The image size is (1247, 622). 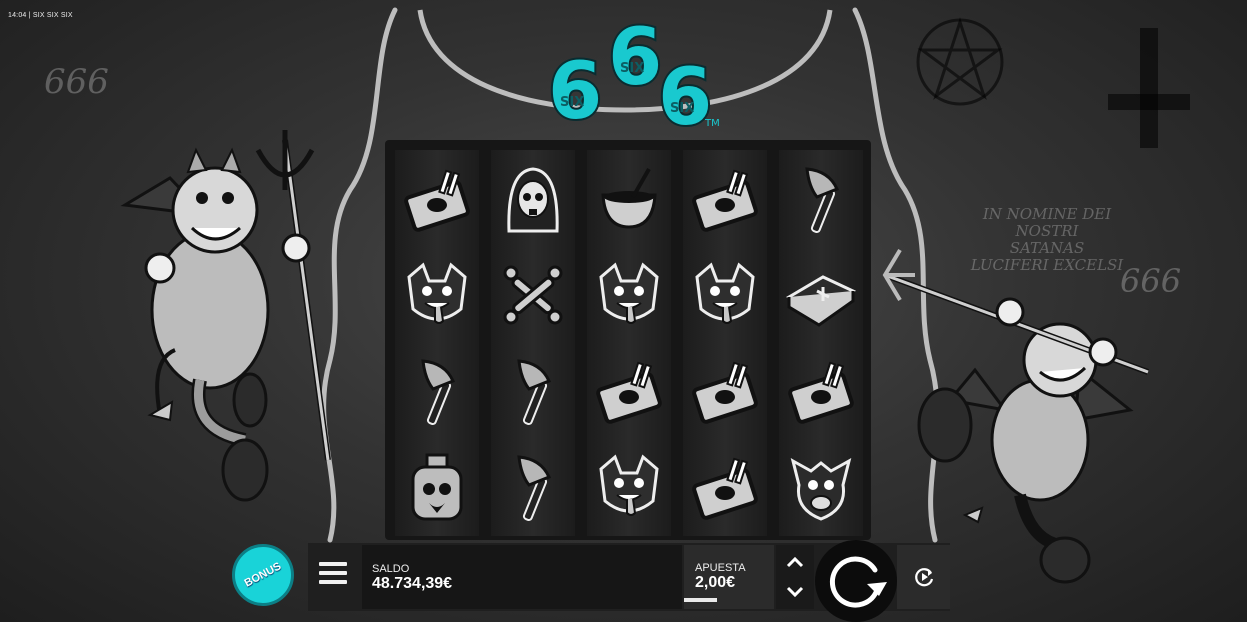 I want to click on autoplay-icon, so click(x=923, y=577).